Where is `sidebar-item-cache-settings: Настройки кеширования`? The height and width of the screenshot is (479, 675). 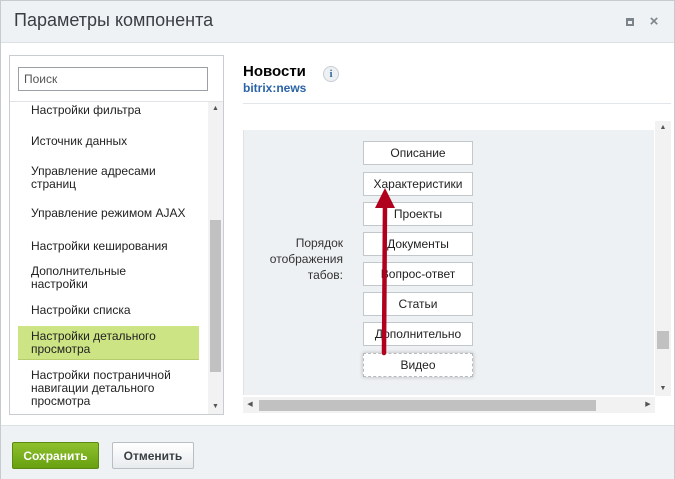
sidebar-item-cache-settings: Настройки кеширования is located at coordinates (108, 246).